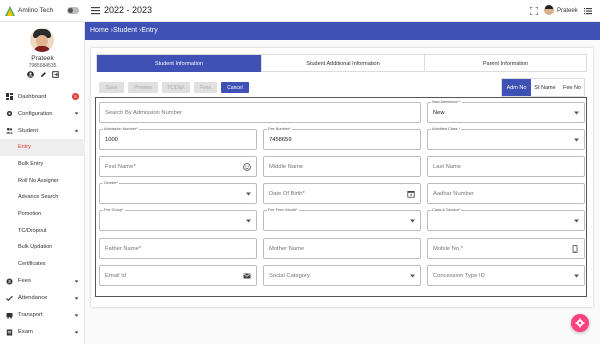 The width and height of the screenshot is (600, 344). I want to click on exam-icon, so click(9, 332).